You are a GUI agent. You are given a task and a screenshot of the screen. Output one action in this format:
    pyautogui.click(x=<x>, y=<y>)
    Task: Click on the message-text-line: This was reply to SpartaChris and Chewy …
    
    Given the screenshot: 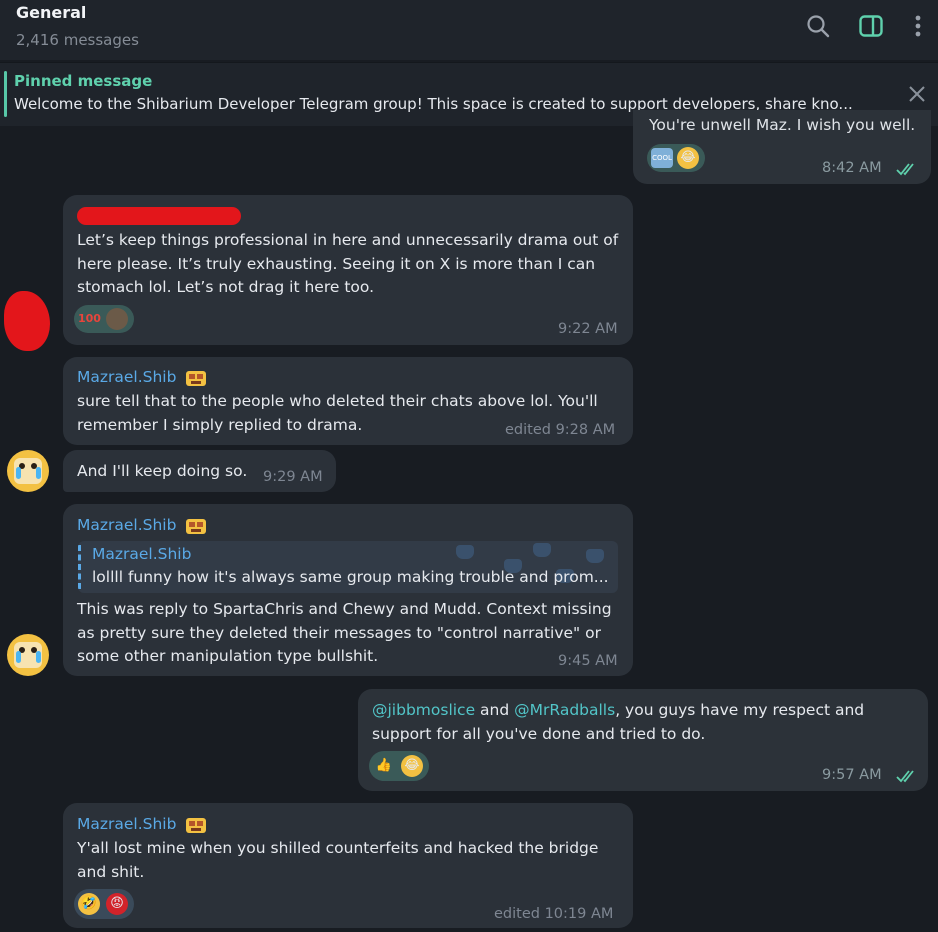 What is the action you would take?
    pyautogui.click(x=344, y=609)
    